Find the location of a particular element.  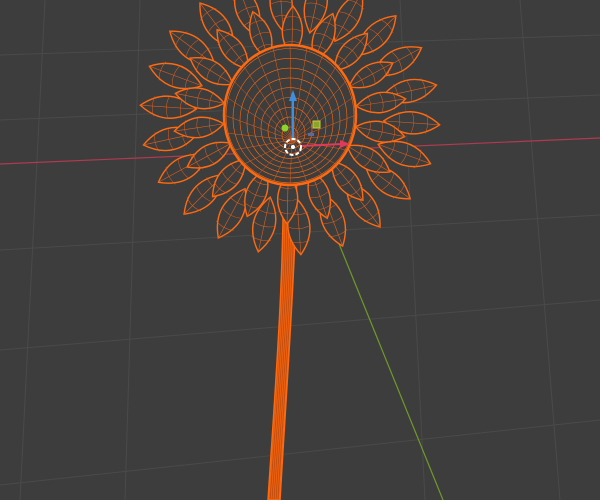

plane-handle is located at coordinates (316, 124).